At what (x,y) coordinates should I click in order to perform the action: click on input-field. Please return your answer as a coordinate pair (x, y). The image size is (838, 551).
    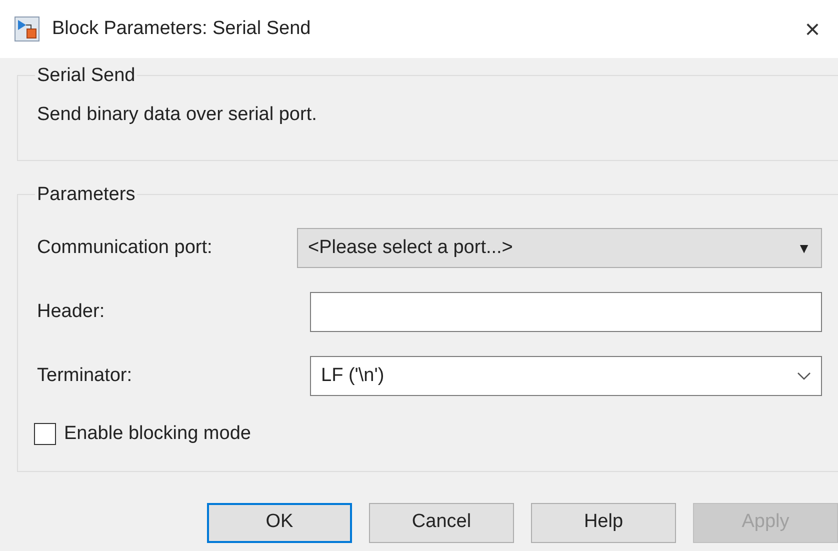
    Looking at the image, I should click on (566, 312).